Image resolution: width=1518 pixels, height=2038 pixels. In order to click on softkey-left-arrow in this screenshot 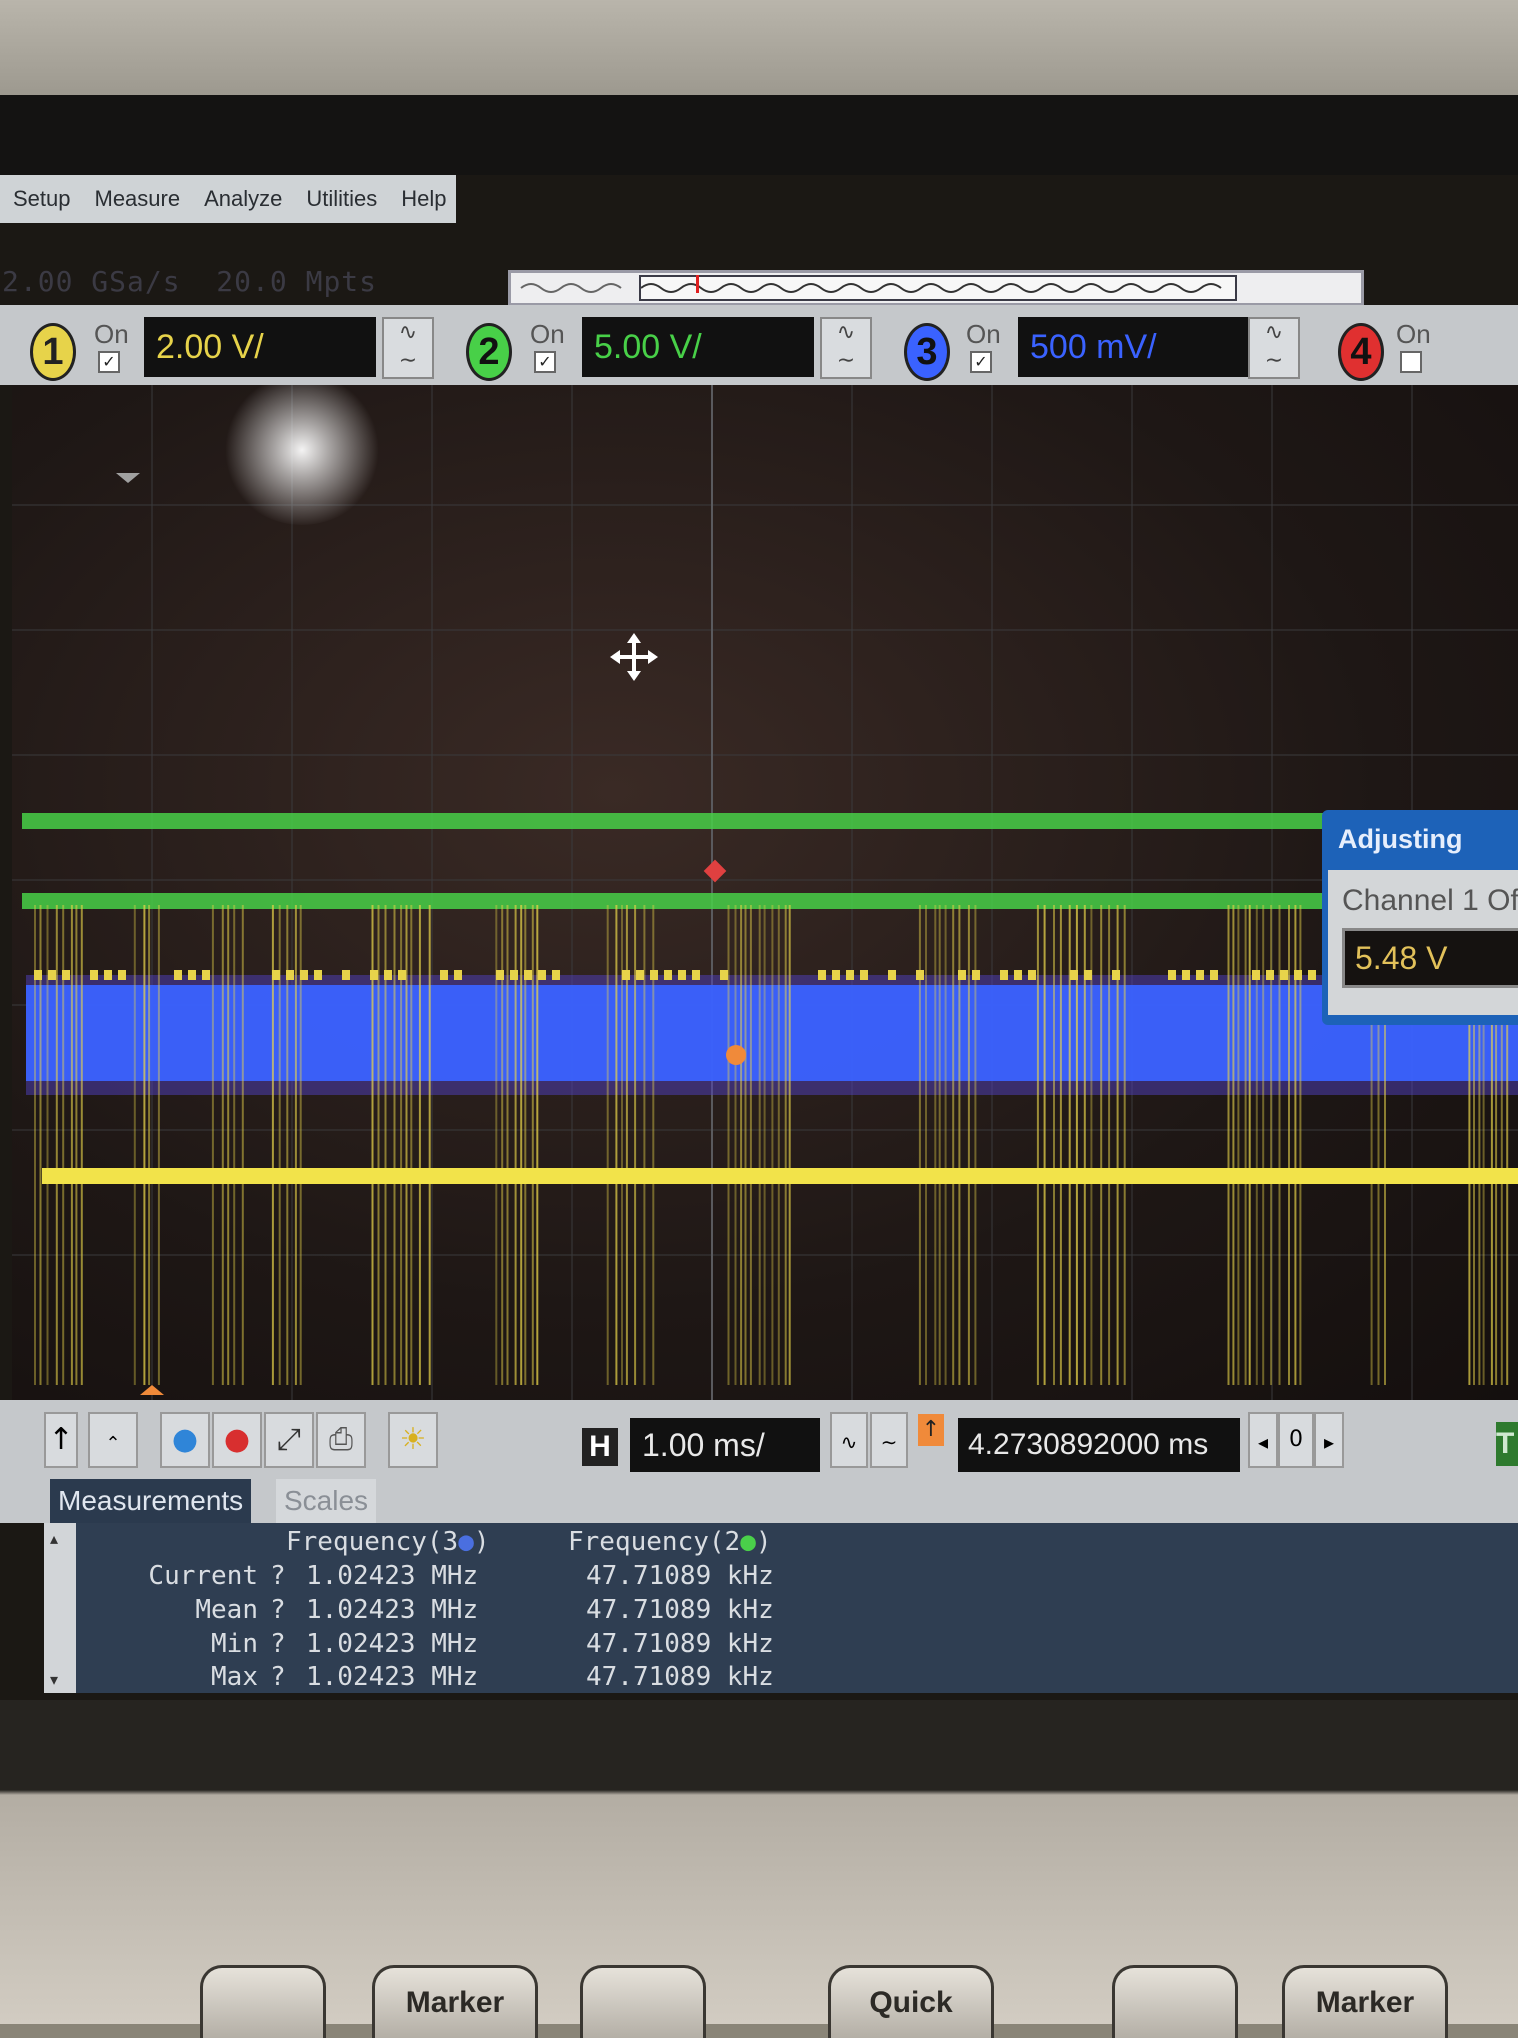, I will do `click(263, 2001)`.